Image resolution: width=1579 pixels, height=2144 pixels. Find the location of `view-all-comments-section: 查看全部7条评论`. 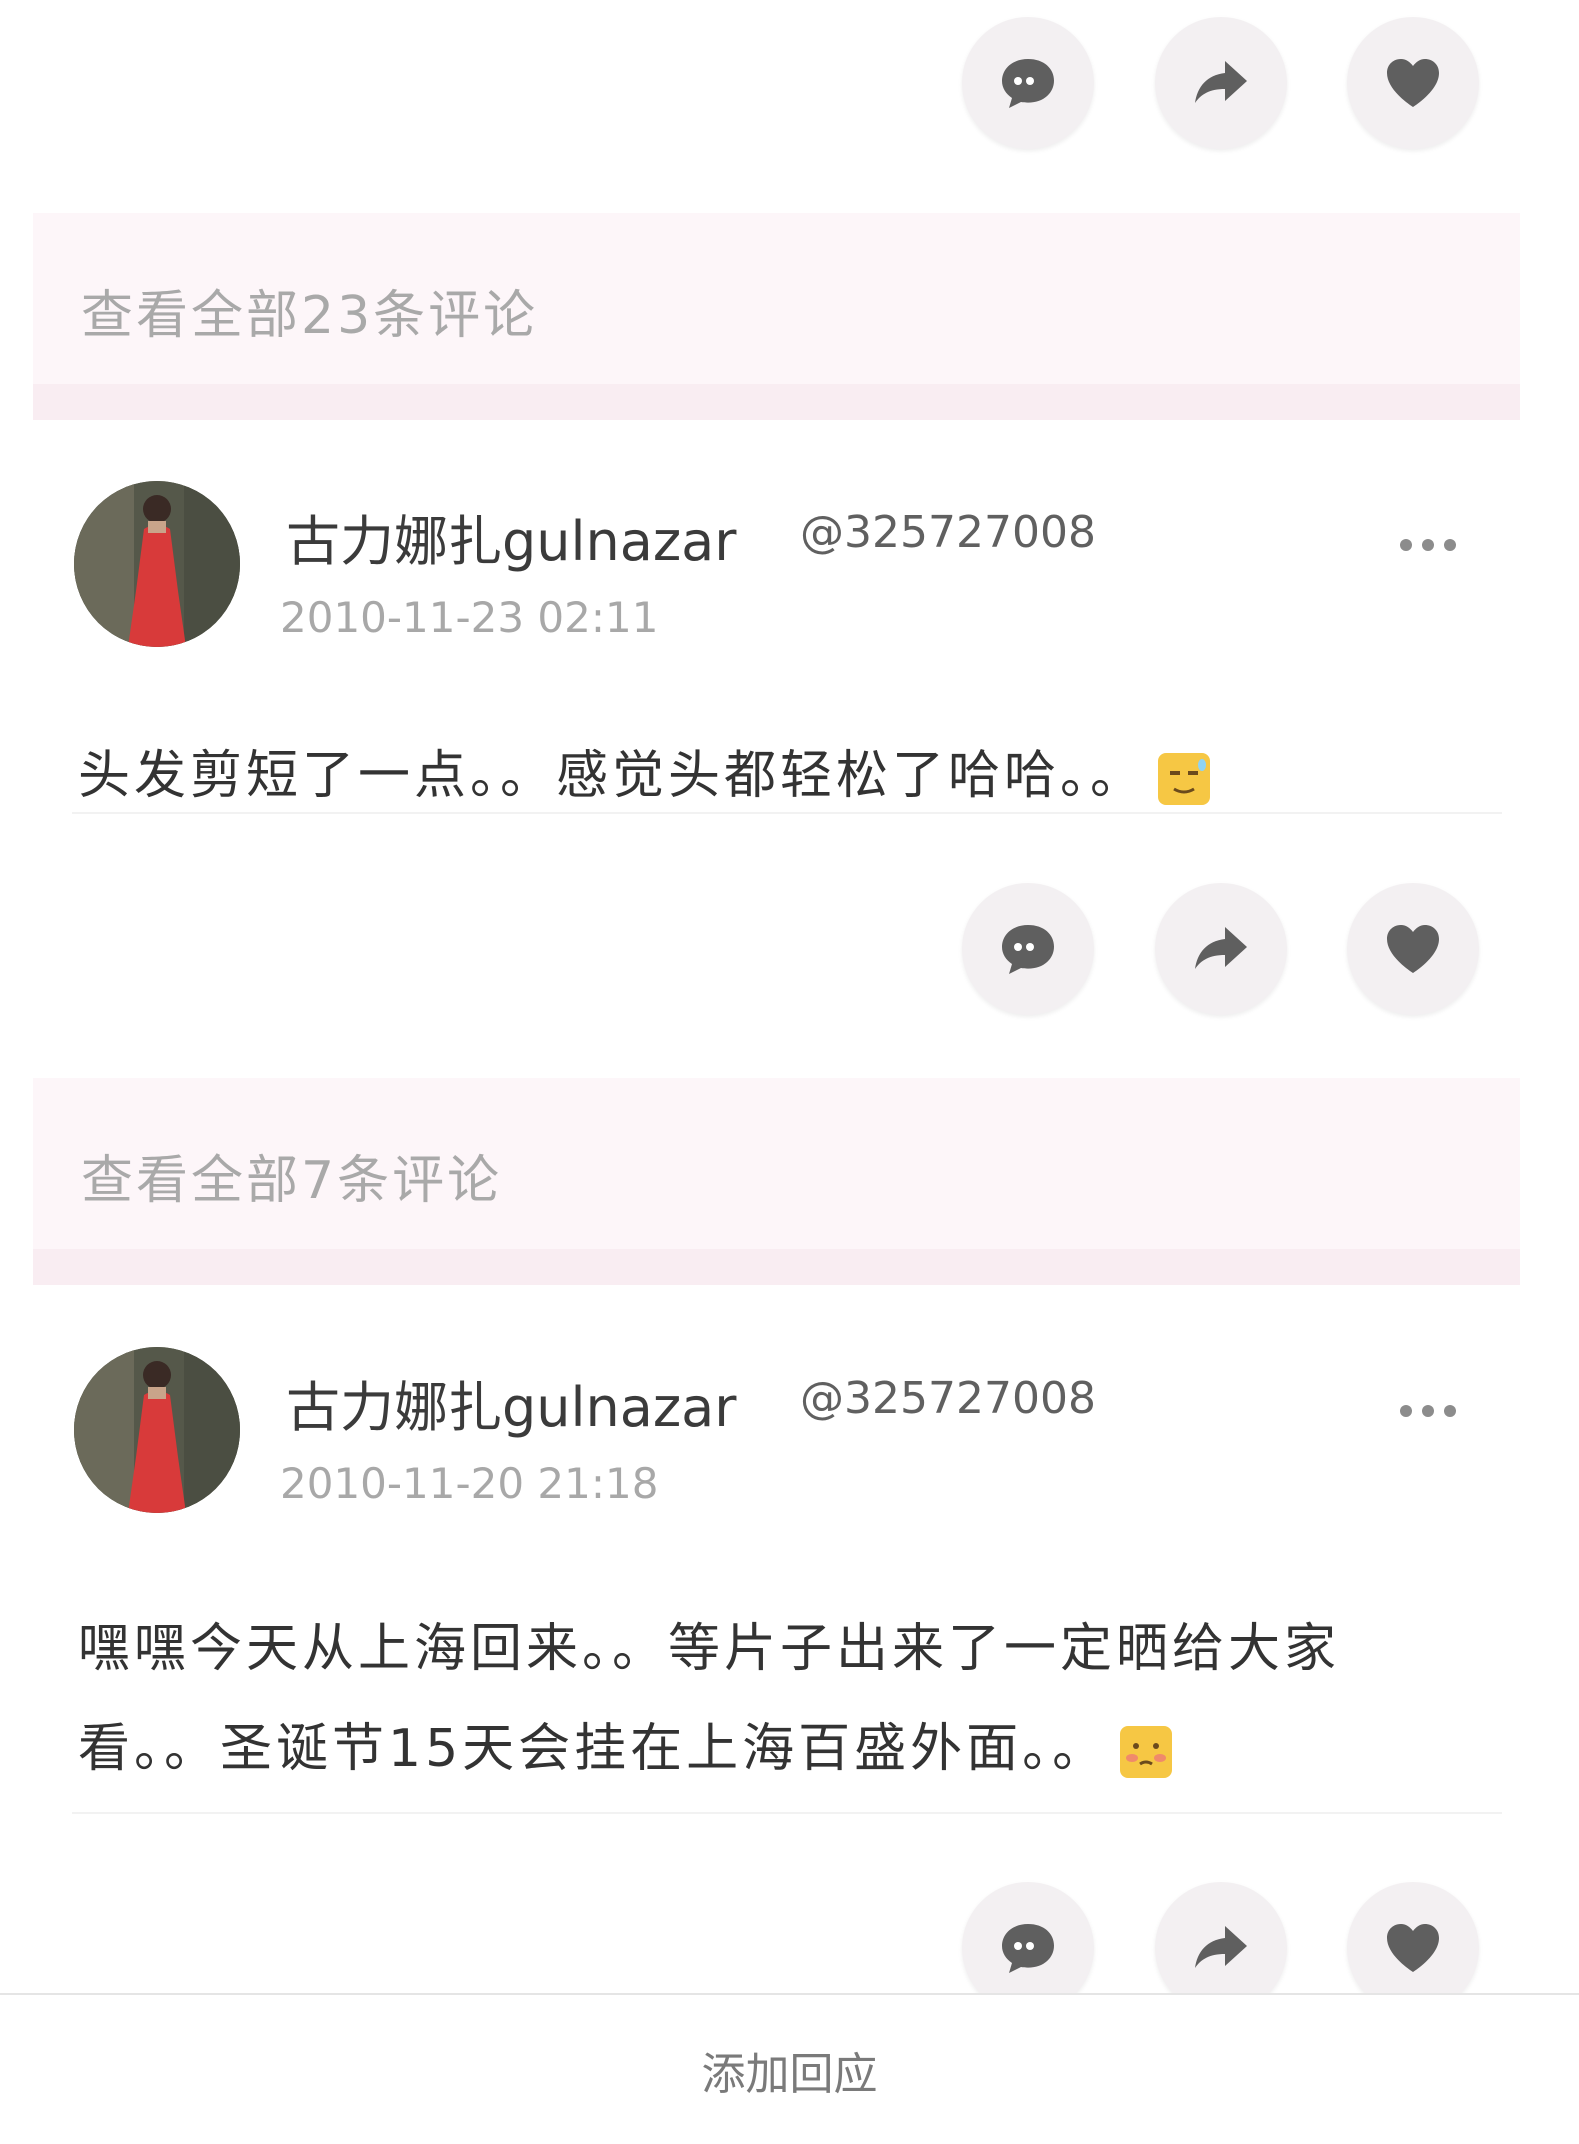

view-all-comments-section: 查看全部7条评论 is located at coordinates (776, 1181).